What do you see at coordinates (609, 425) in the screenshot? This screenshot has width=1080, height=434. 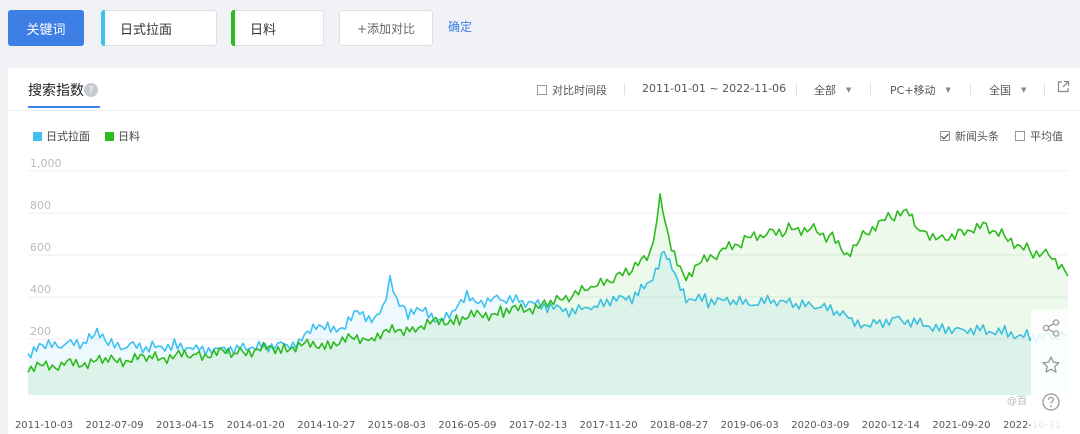 I see `x-tick-label: 2017-11-20` at bounding box center [609, 425].